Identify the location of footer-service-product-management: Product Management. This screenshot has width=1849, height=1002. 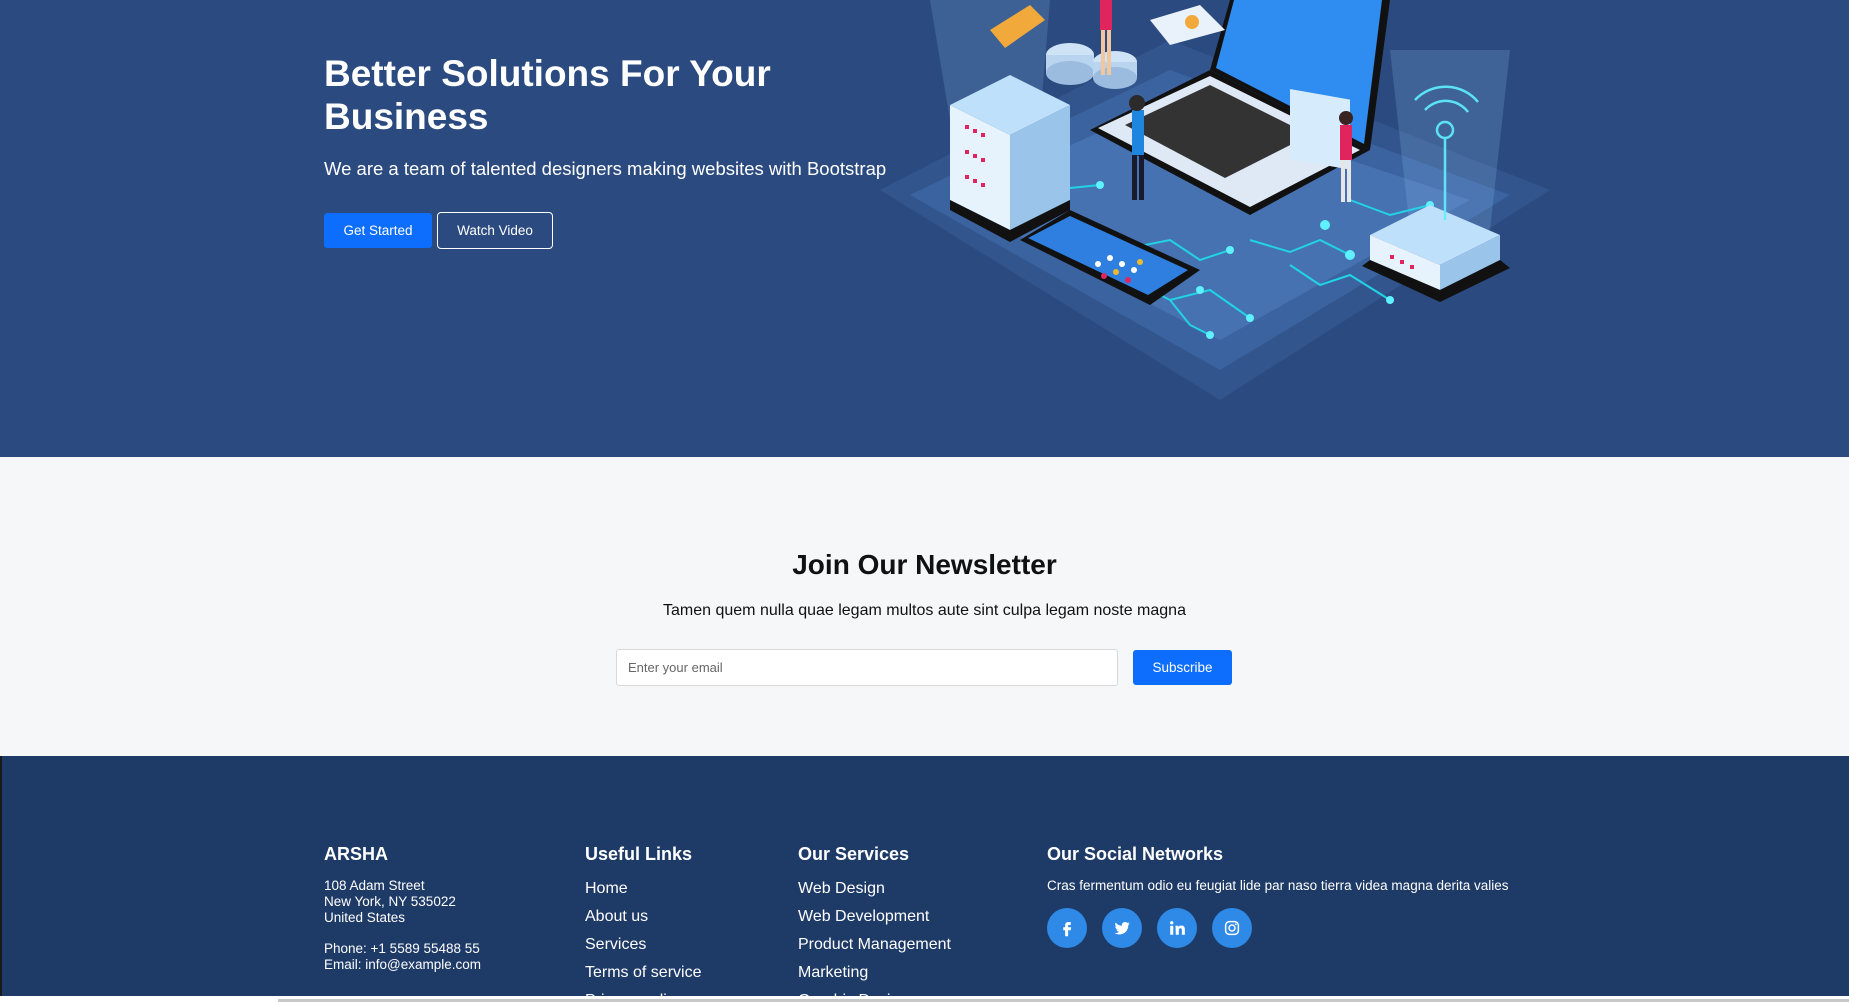
(874, 945).